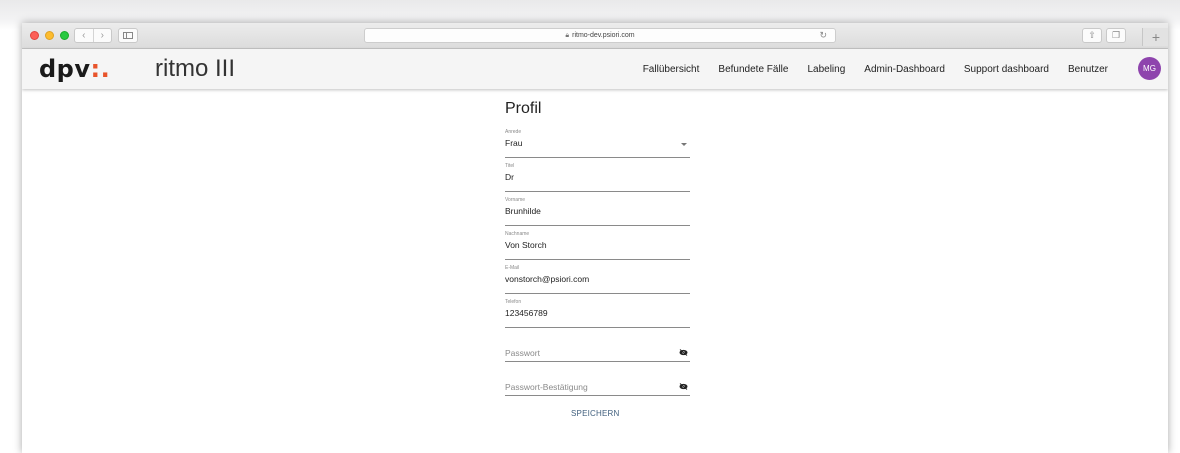 This screenshot has height=453, width=1180. I want to click on product-name: ritmo III, so click(195, 68).